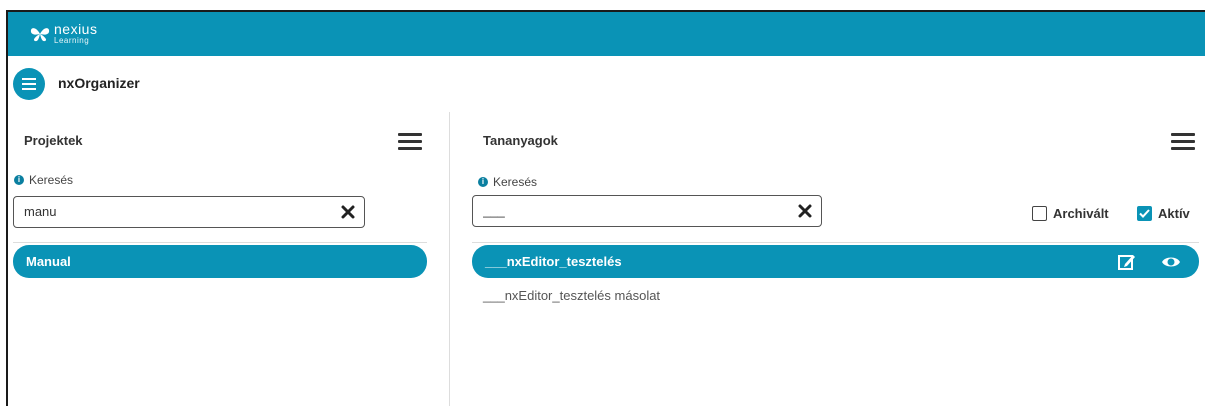 This screenshot has width=1205, height=406. I want to click on brand-logo: nexius Learning, so click(63, 33).